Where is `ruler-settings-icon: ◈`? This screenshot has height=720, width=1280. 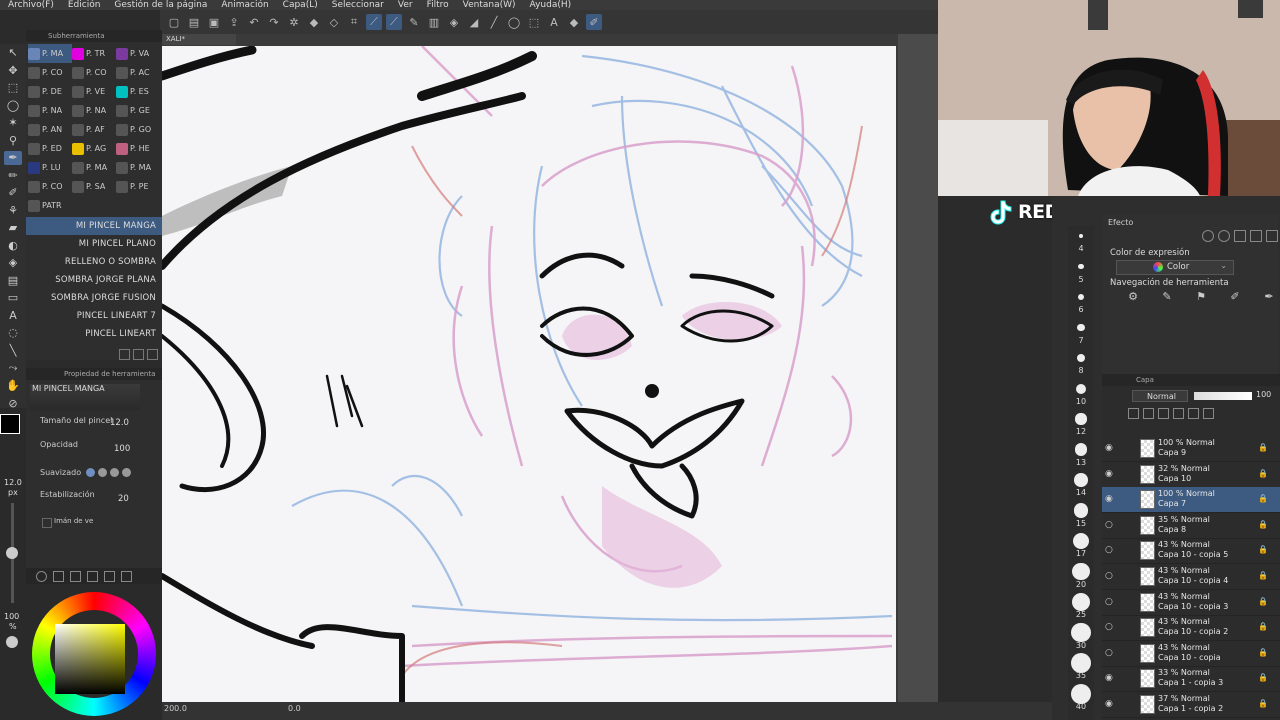
ruler-settings-icon: ◈ is located at coordinates (454, 22).